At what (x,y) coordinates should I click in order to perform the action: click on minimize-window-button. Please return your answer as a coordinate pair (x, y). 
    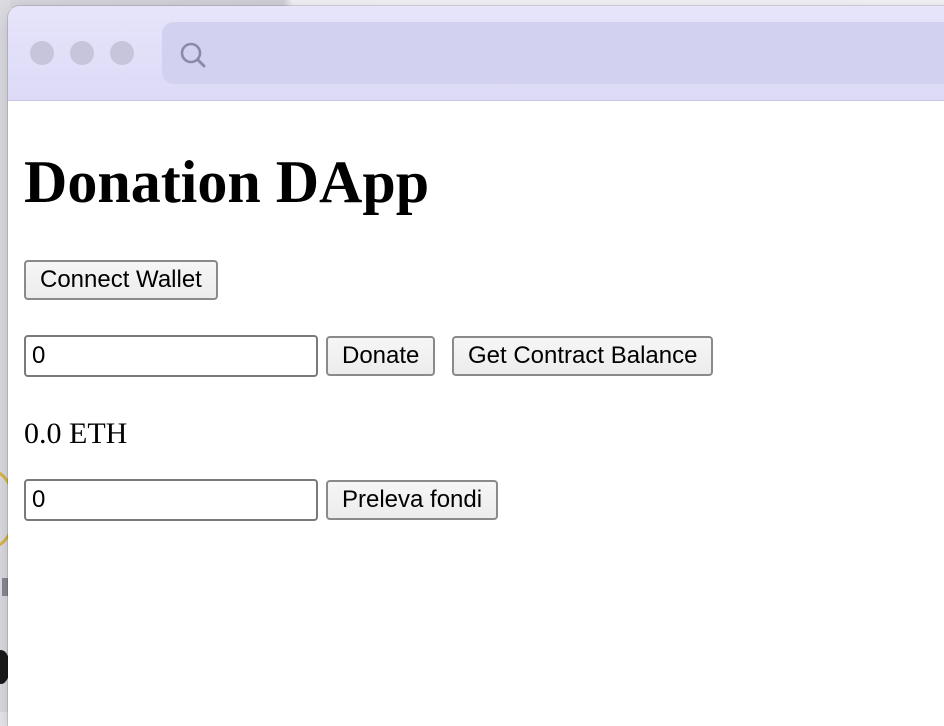
    Looking at the image, I should click on (82, 53).